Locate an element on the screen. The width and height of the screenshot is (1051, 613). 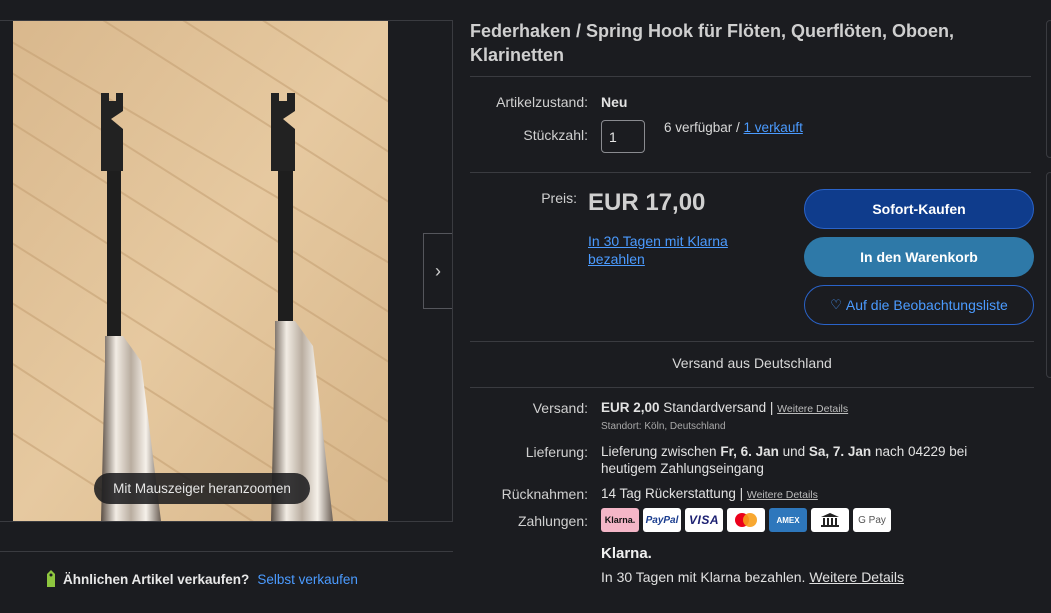
availability: 6 verfügbar / 1 verkauft is located at coordinates (733, 127).